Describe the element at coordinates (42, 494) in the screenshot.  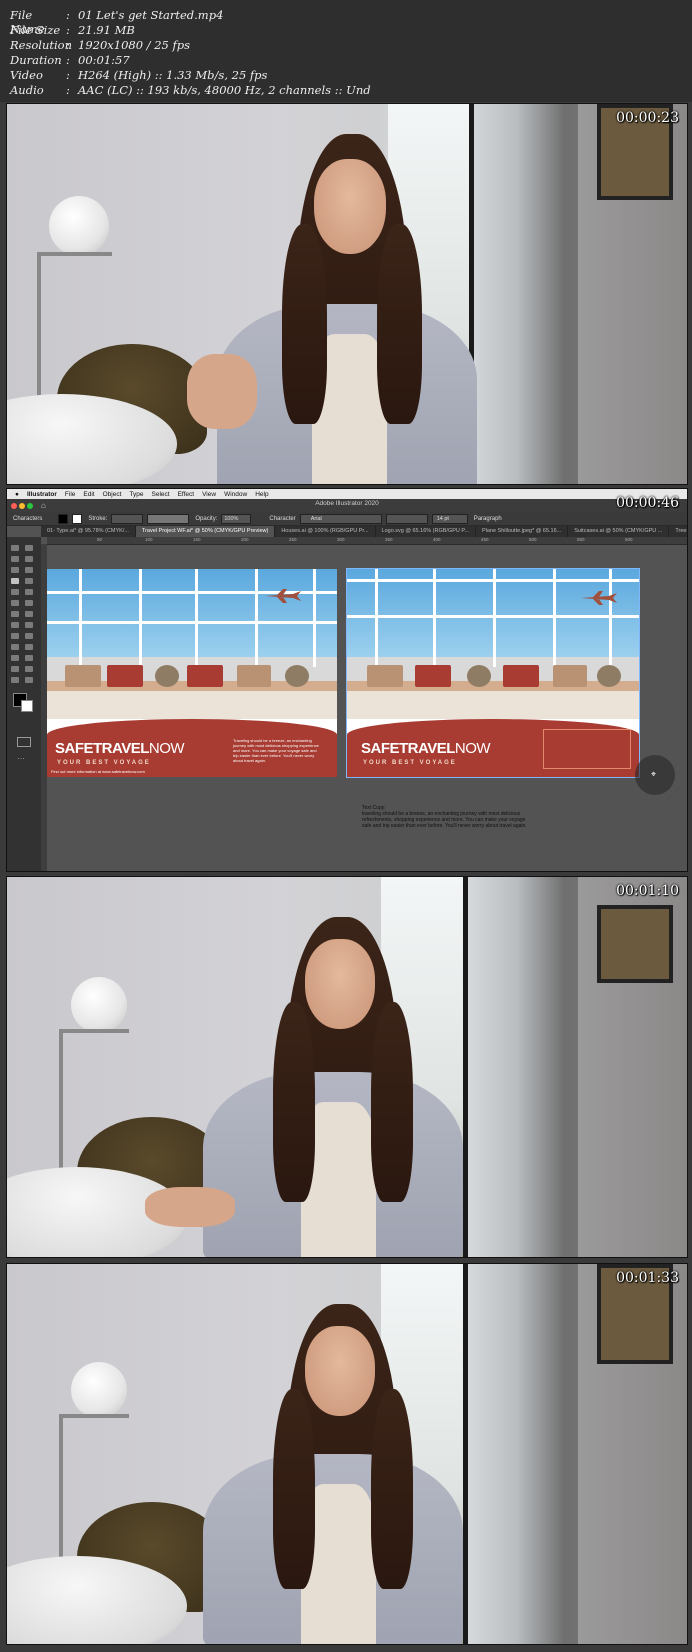
I see `menu-illustrator: Illustrator` at that location.